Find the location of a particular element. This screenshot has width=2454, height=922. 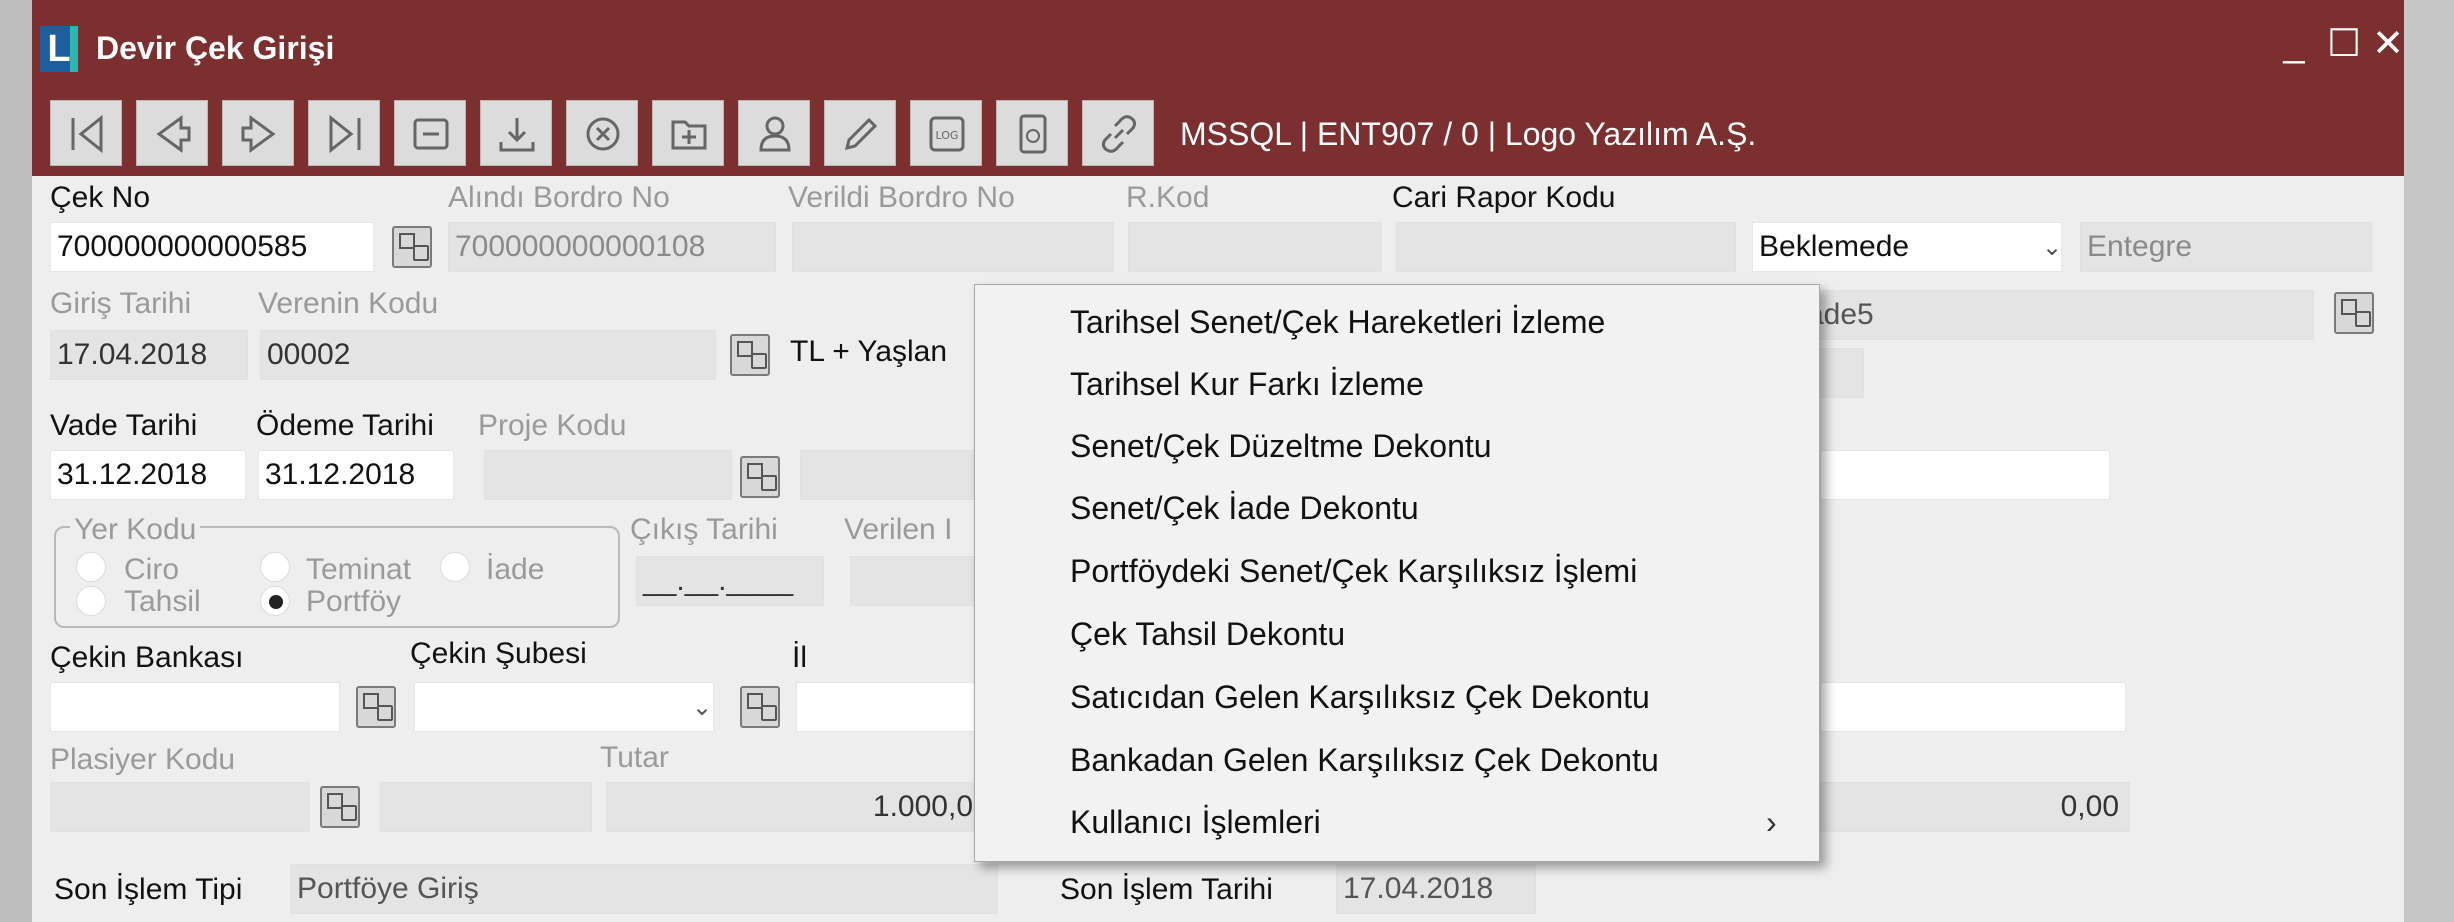

verenin-kodu-label: Verenin Kodu is located at coordinates (348, 303).